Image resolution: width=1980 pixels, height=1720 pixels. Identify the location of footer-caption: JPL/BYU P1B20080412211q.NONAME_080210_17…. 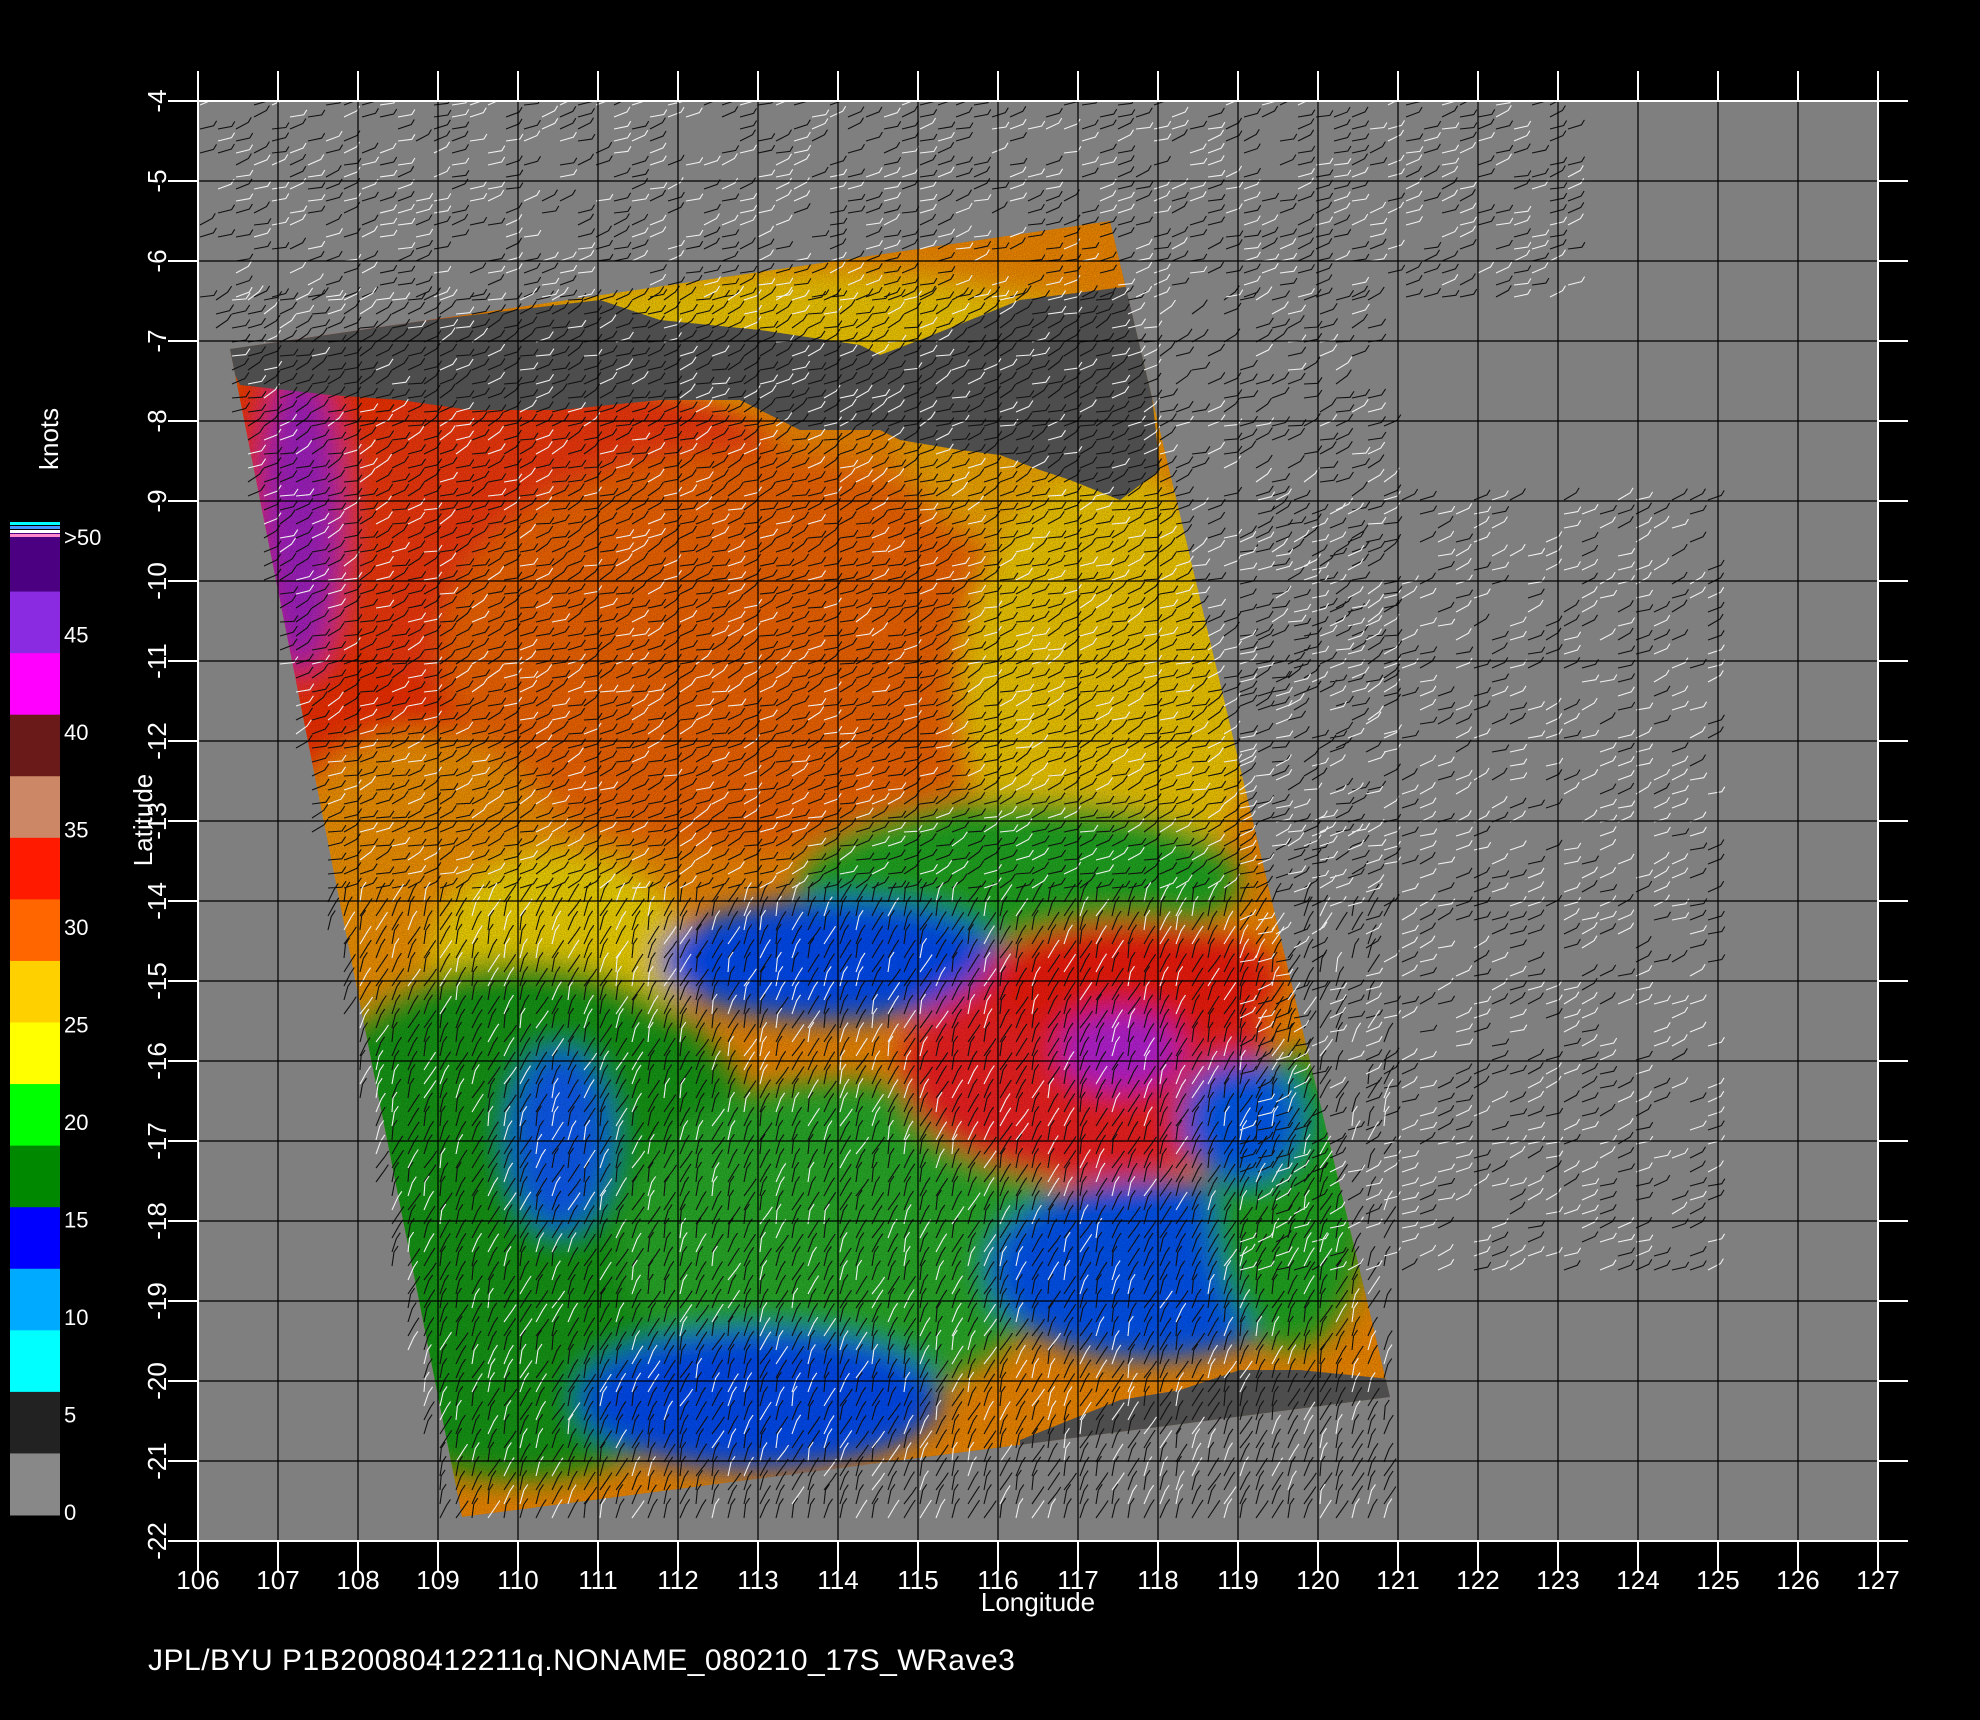
(582, 1660).